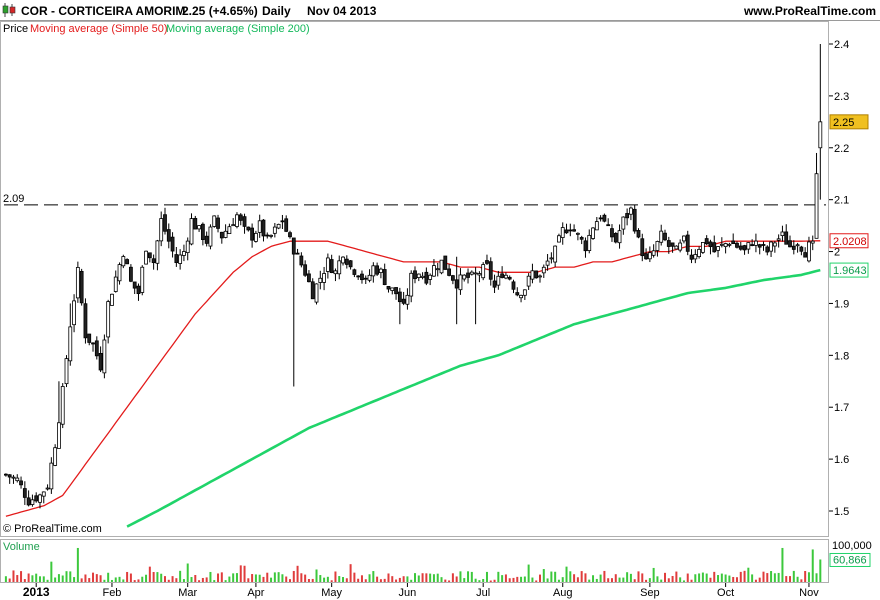 This screenshot has width=880, height=600. Describe the element at coordinates (841, 408) in the screenshot. I see `price-tick-label: 1.7` at that location.